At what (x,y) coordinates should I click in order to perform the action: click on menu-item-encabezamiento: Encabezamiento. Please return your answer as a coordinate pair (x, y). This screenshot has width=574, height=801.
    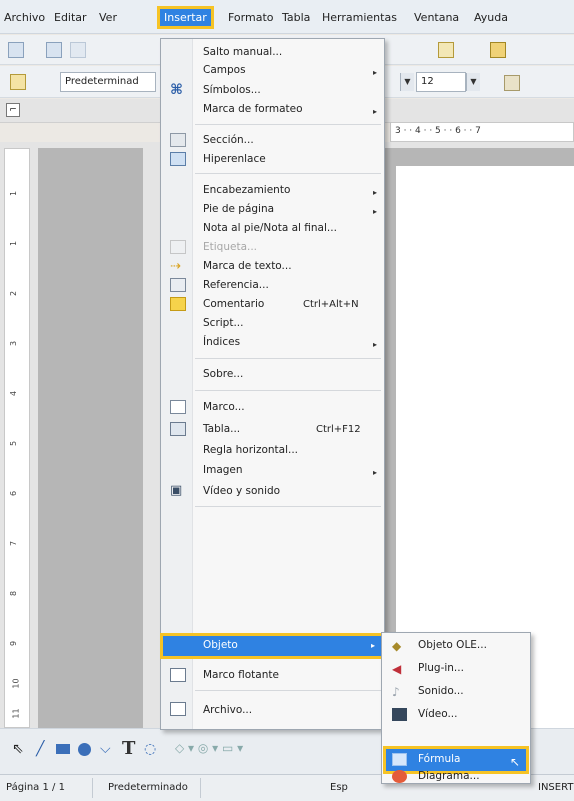
    Looking at the image, I should click on (246, 190).